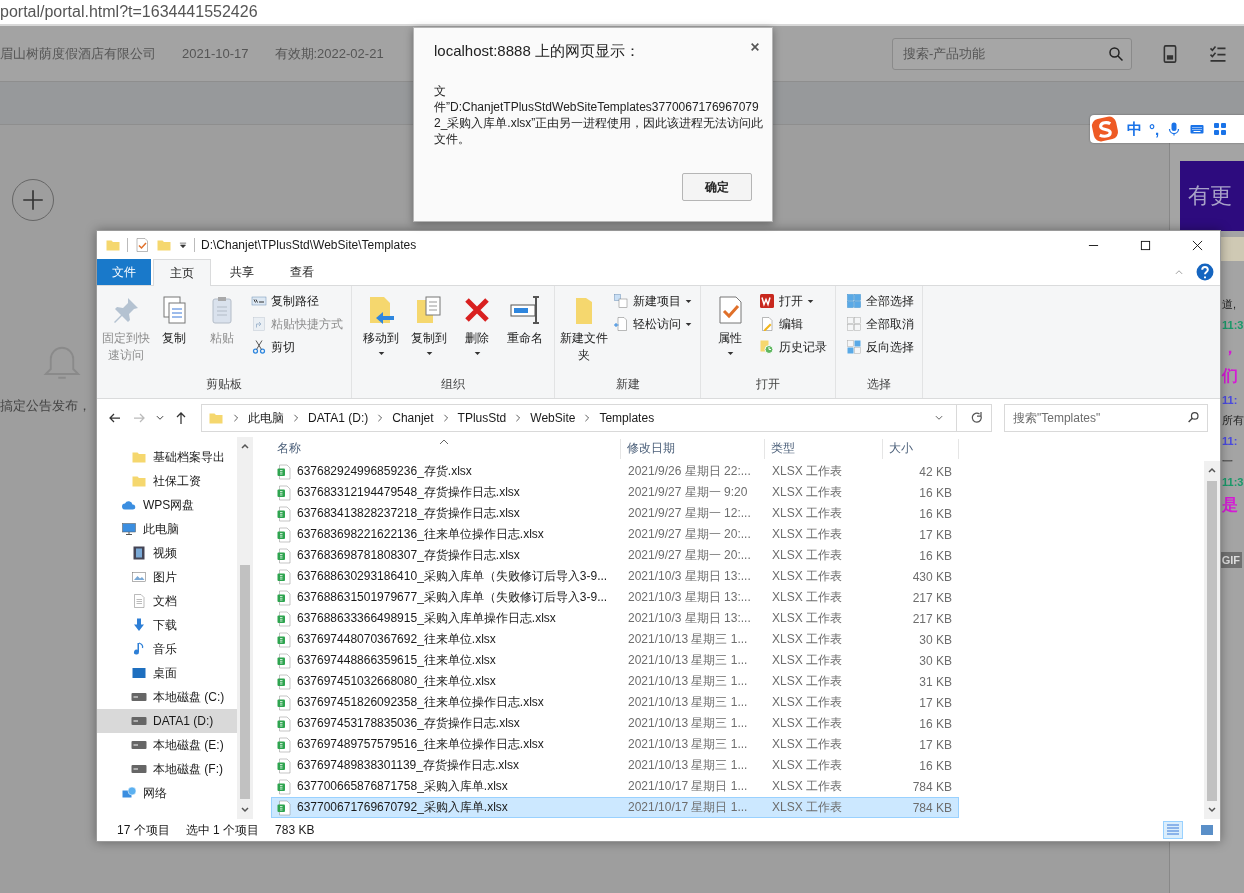 The height and width of the screenshot is (893, 1244). What do you see at coordinates (880, 324) in the screenshot?
I see `ribbon-button: 全部取消` at bounding box center [880, 324].